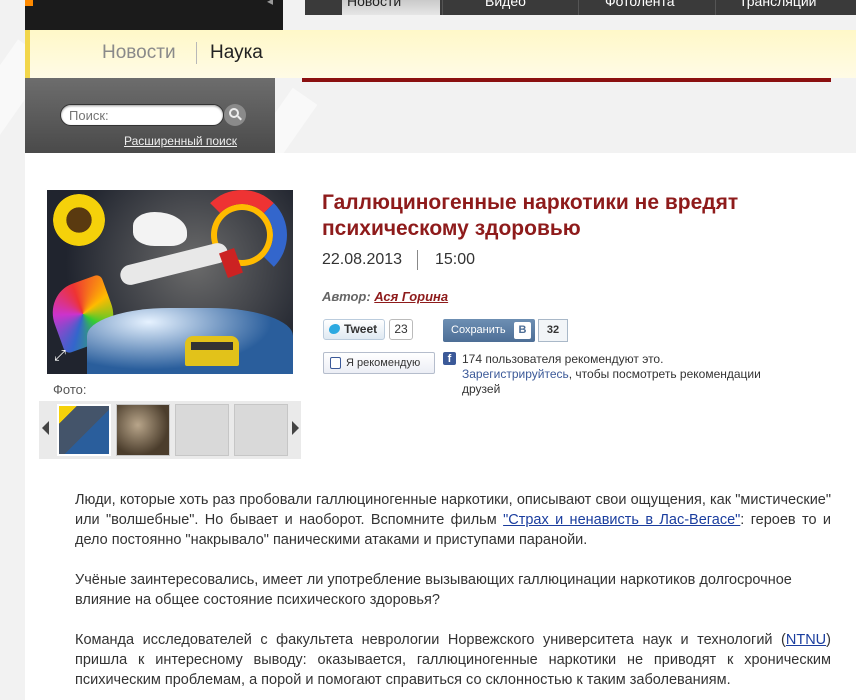 The image size is (856, 700). I want to click on article-date: 22.08.2013, so click(362, 259).